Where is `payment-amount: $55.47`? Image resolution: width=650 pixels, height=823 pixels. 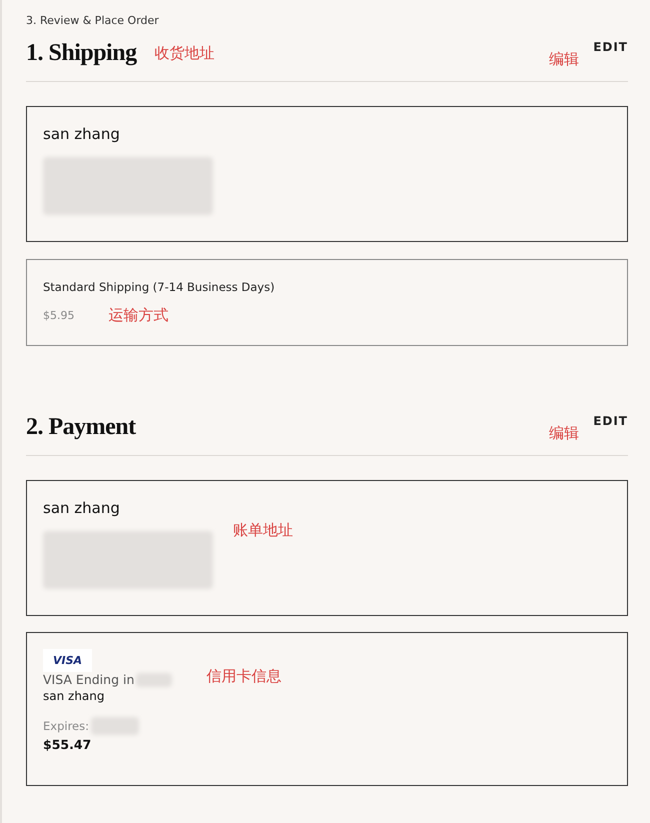
payment-amount: $55.47 is located at coordinates (67, 744).